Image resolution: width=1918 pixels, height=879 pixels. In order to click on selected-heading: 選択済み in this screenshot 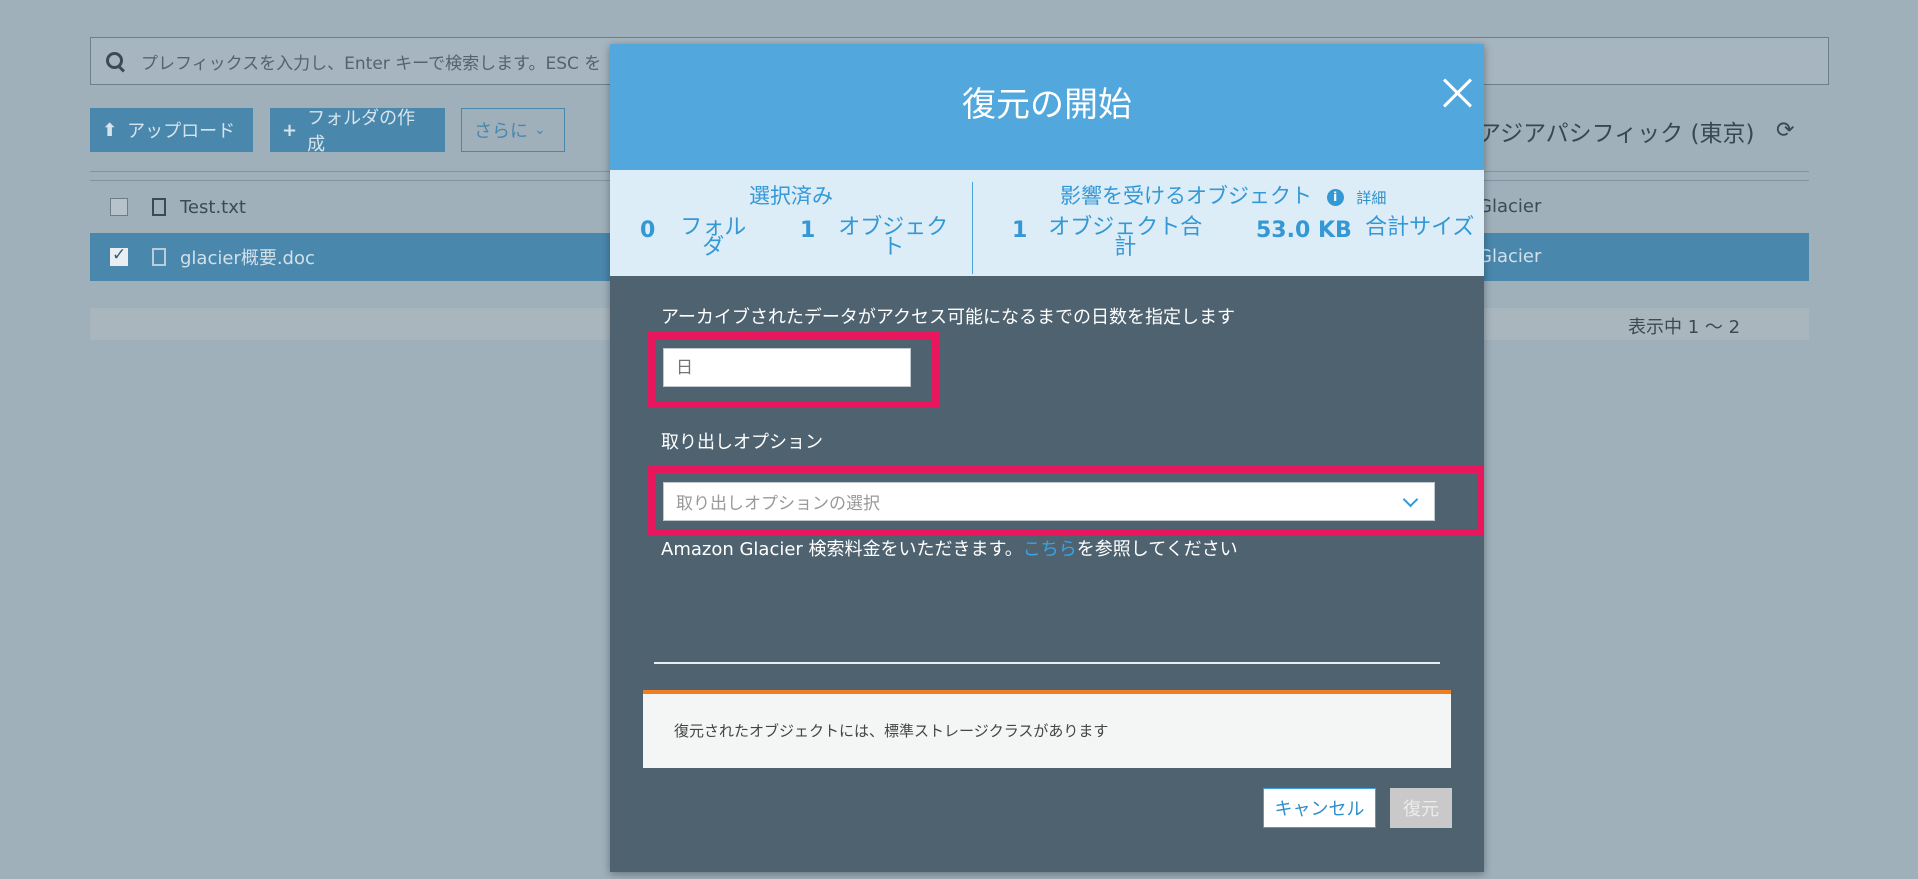, I will do `click(791, 196)`.